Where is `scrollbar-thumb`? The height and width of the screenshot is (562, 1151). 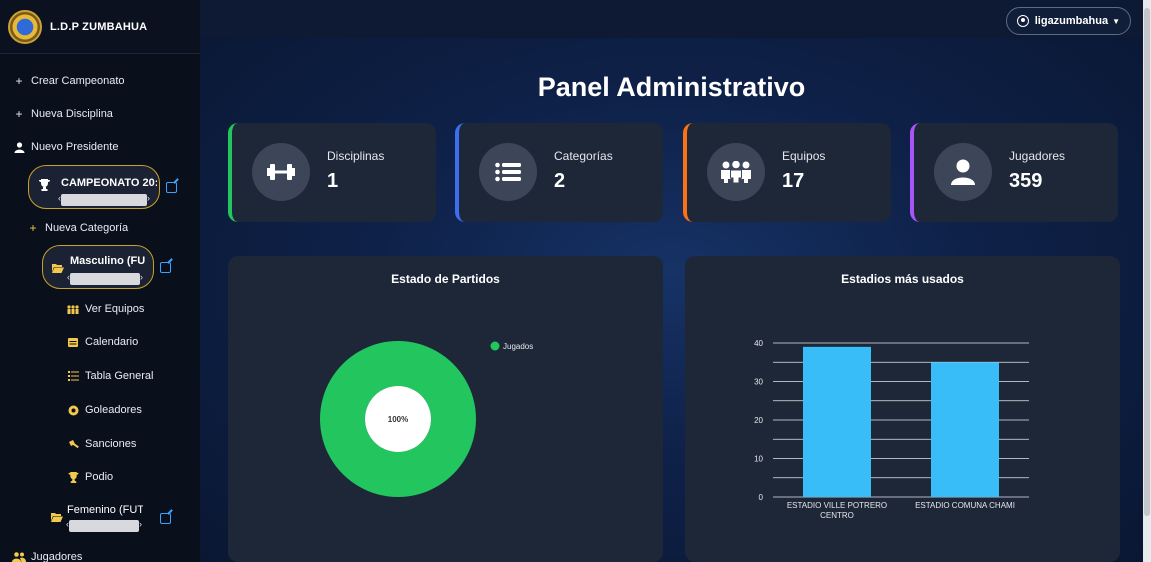 scrollbar-thumb is located at coordinates (1147, 262).